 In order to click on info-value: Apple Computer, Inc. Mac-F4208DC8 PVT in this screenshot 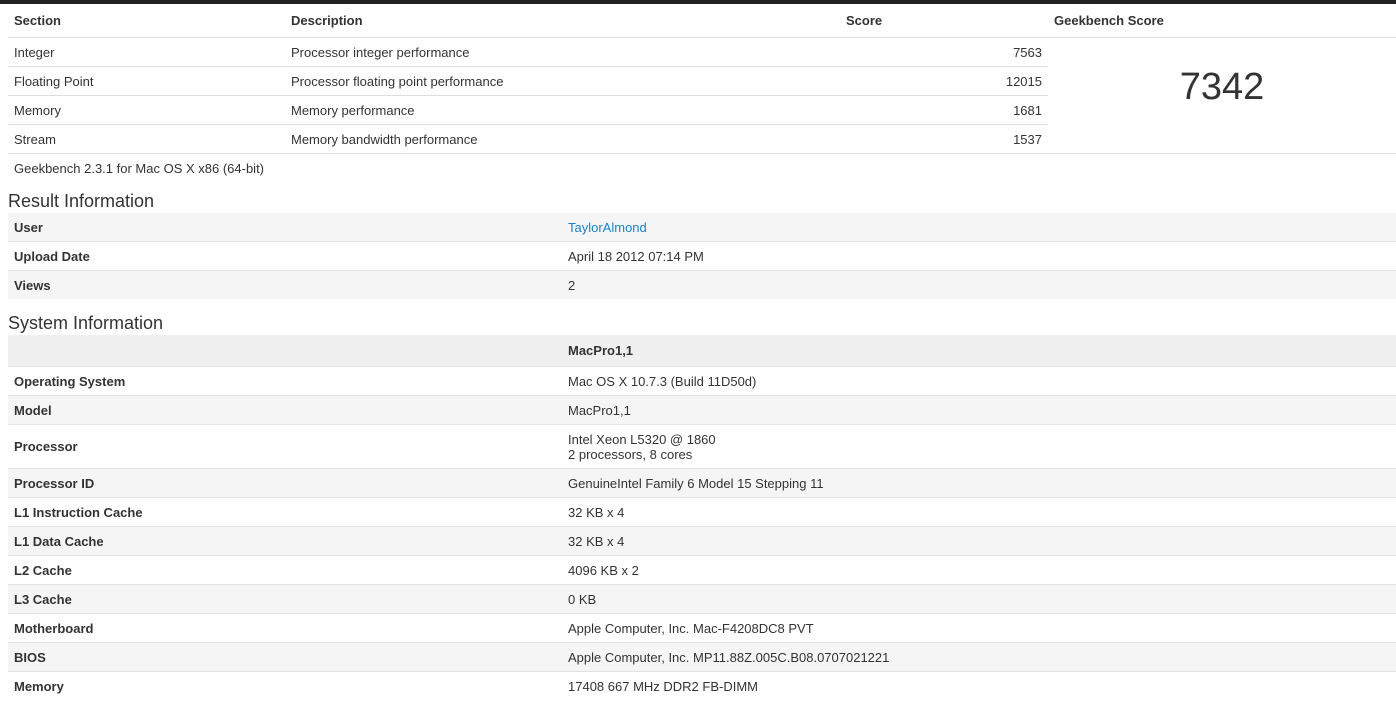, I will do `click(979, 628)`.